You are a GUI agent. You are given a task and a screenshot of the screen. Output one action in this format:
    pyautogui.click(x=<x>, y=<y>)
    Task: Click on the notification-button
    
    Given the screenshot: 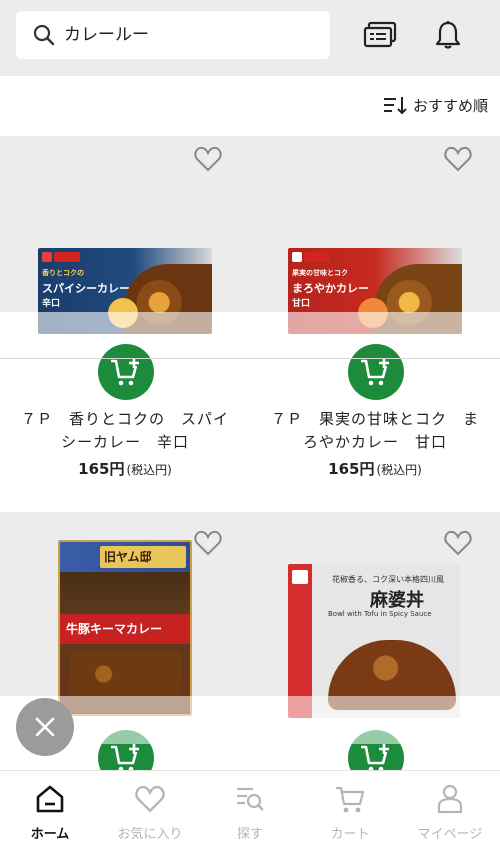 What is the action you would take?
    pyautogui.click(x=448, y=35)
    